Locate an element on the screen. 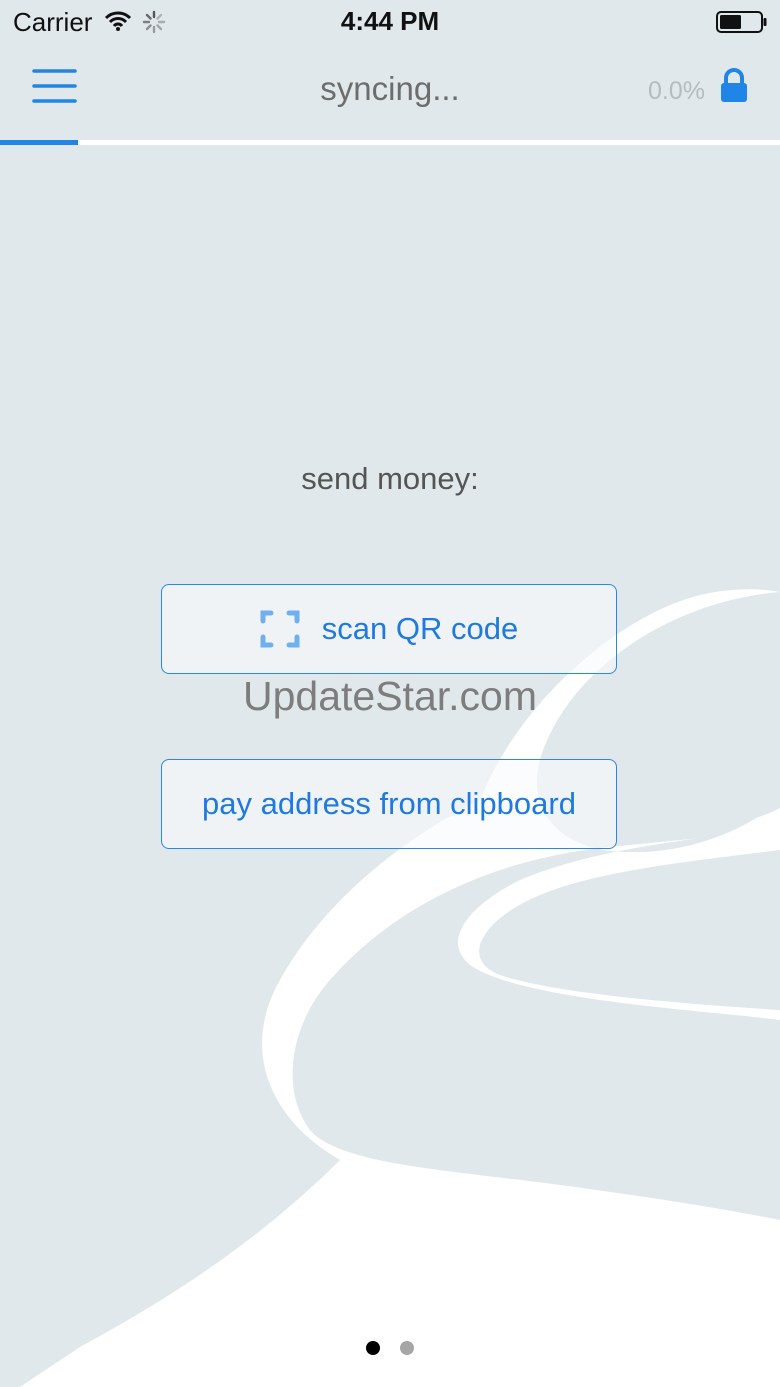 The width and height of the screenshot is (780, 1387). scan-qr-code-label: scan QR code is located at coordinates (420, 628).